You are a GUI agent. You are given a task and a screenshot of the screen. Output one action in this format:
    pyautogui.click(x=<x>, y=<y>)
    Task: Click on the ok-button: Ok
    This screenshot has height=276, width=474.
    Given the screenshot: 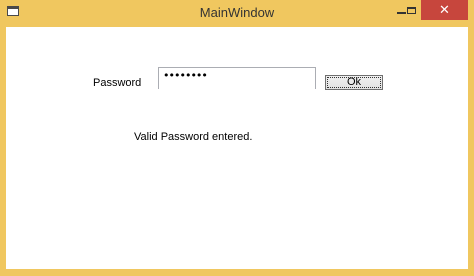 What is the action you would take?
    pyautogui.click(x=354, y=82)
    